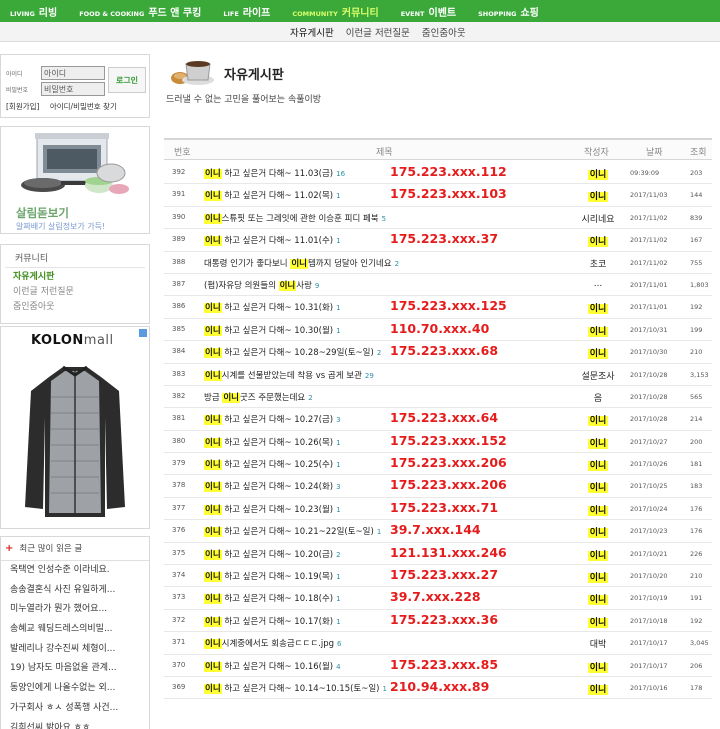 This screenshot has width=720, height=729. I want to click on post-subject-link: 대통령 인기가 좋다보니 이니템까지 덩달아 인기네요 2, so click(301, 263).